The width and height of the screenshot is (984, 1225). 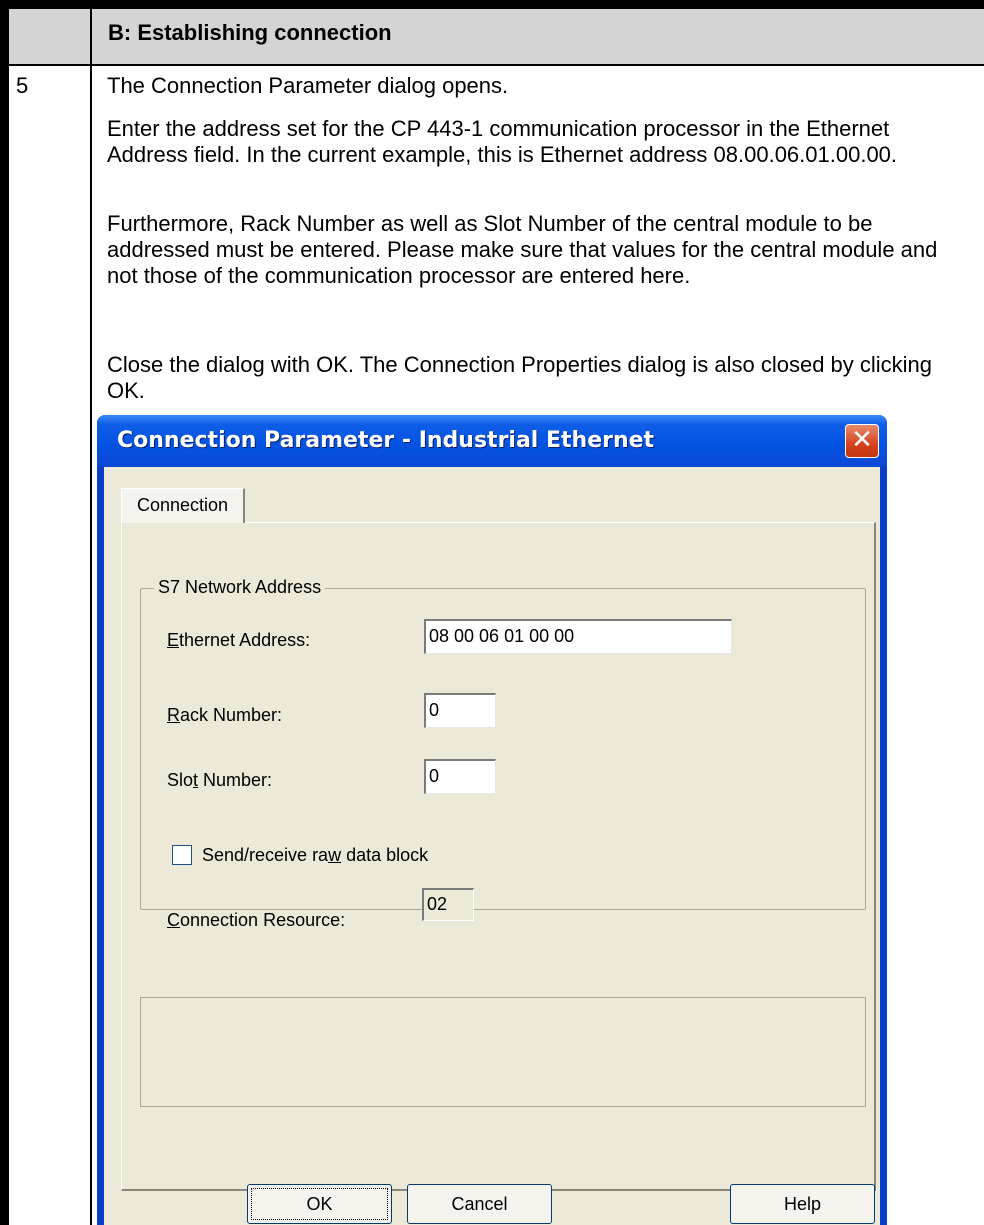 What do you see at coordinates (492, 4) in the screenshot?
I see `table-border-top` at bounding box center [492, 4].